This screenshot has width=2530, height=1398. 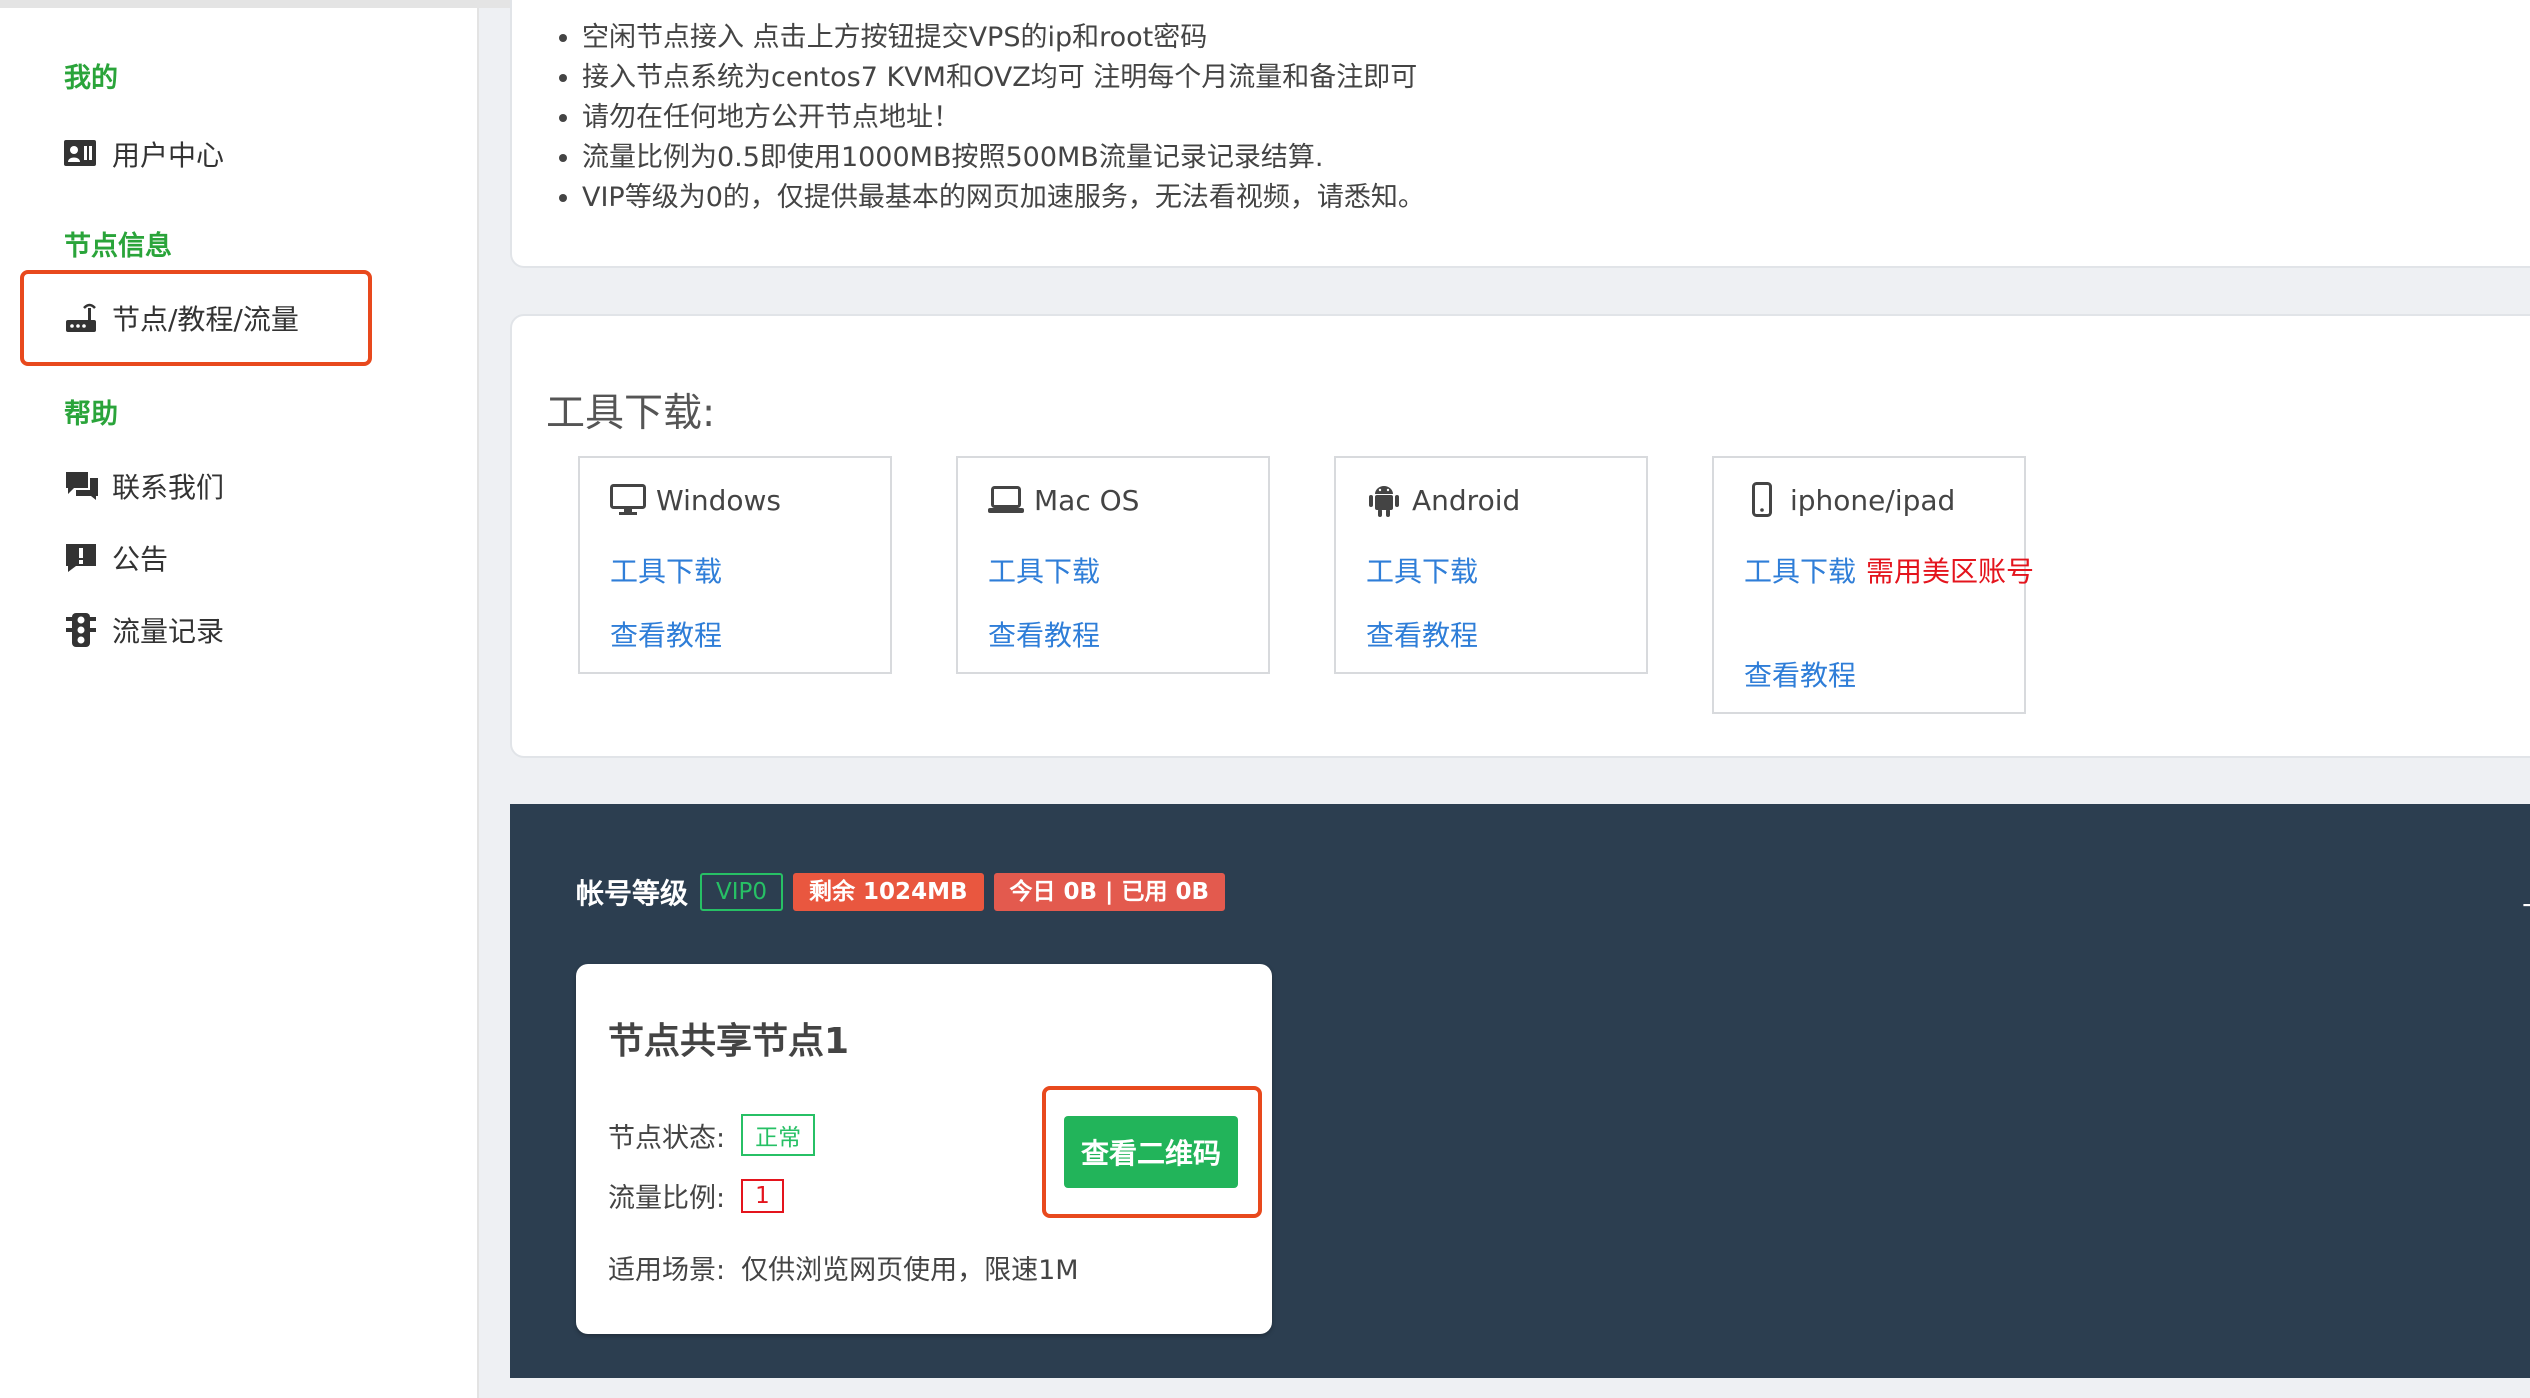 I want to click on sidebar-item-user-center: 用户中心, so click(x=144, y=154).